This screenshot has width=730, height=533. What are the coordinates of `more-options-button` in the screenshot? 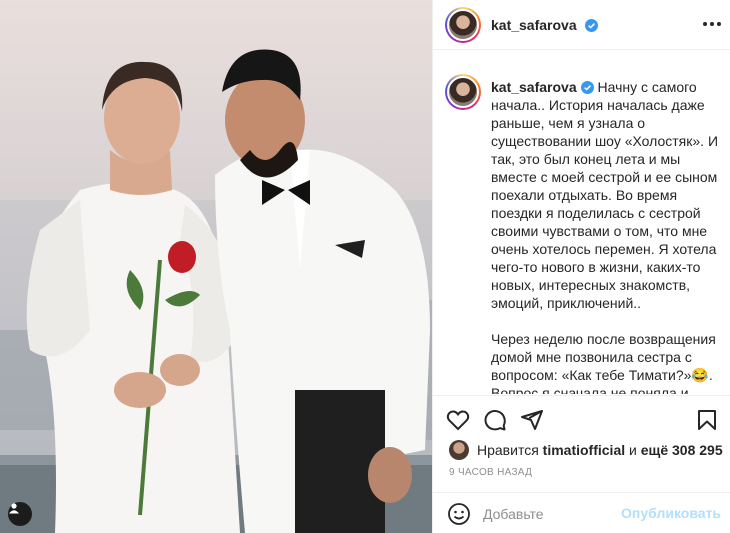 It's located at (712, 24).